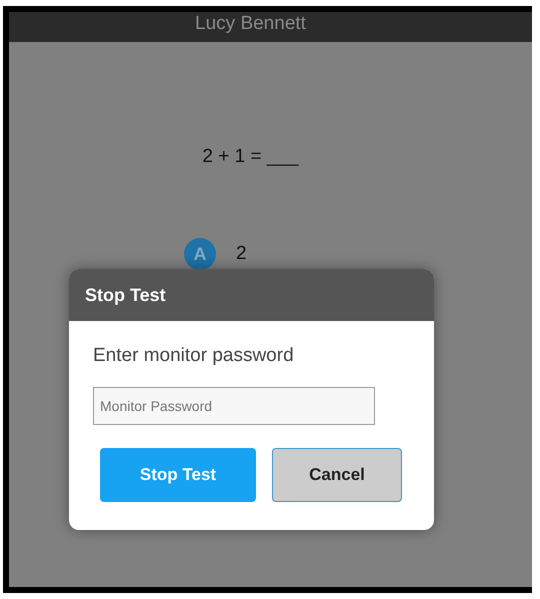 The height and width of the screenshot is (599, 540). What do you see at coordinates (250, 157) in the screenshot?
I see `question-text: 2 + 1 = ___` at bounding box center [250, 157].